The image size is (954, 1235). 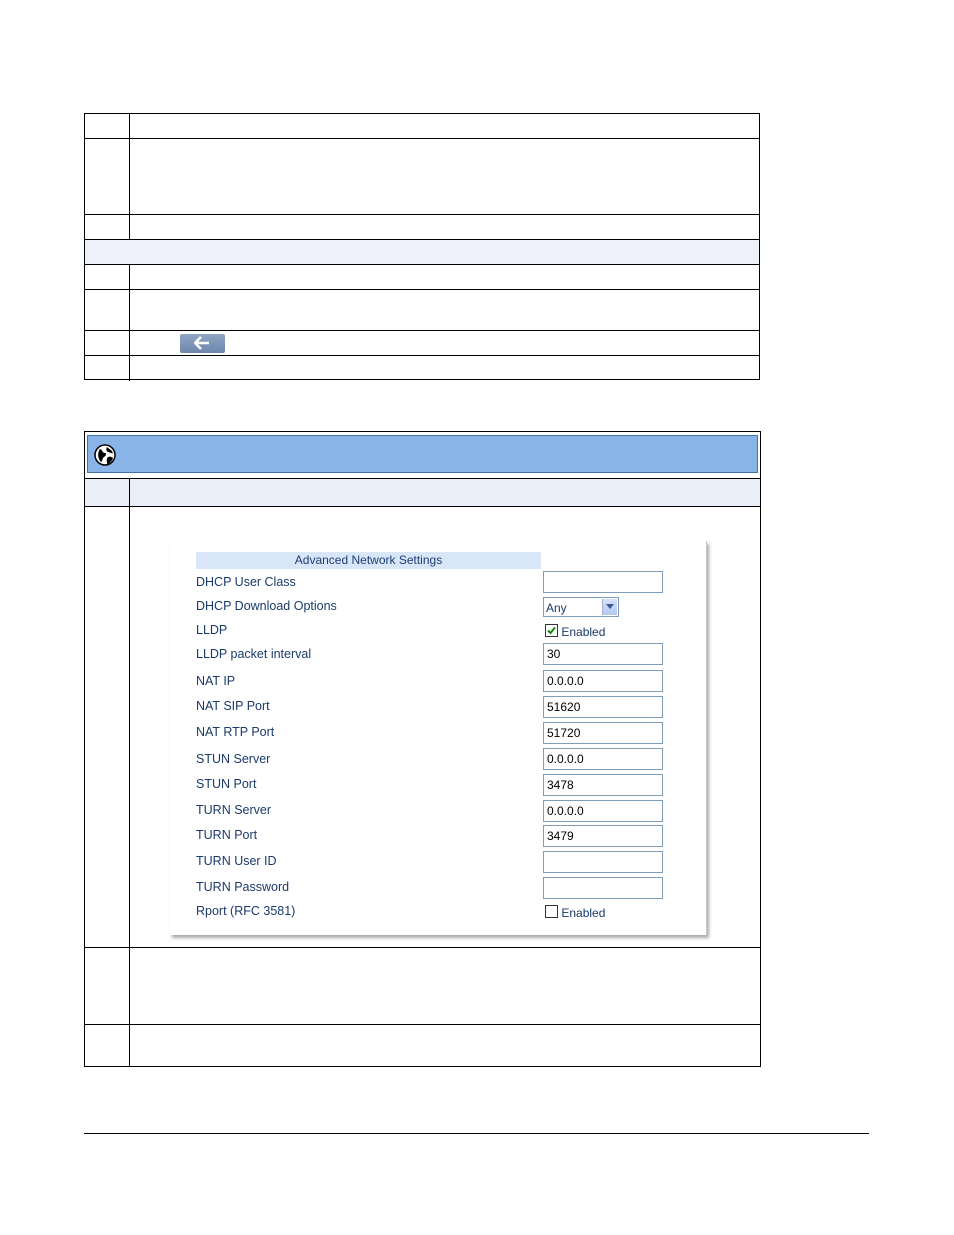 What do you see at coordinates (266, 606) in the screenshot?
I see `dhcp-download-options-label: DHCP Download Options` at bounding box center [266, 606].